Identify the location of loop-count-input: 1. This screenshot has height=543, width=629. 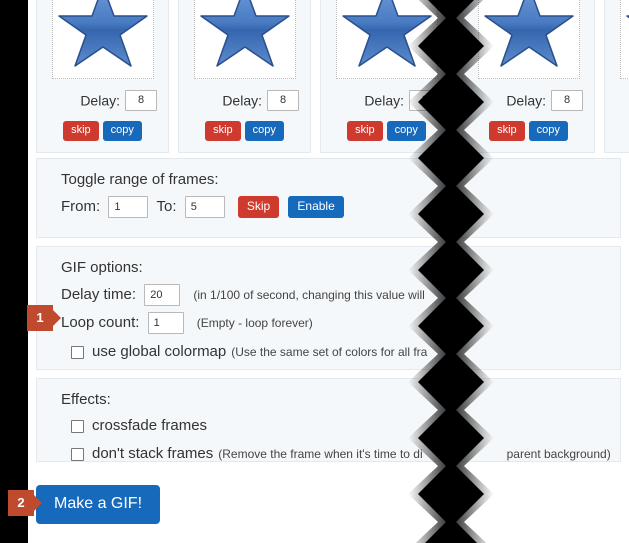
(165, 323).